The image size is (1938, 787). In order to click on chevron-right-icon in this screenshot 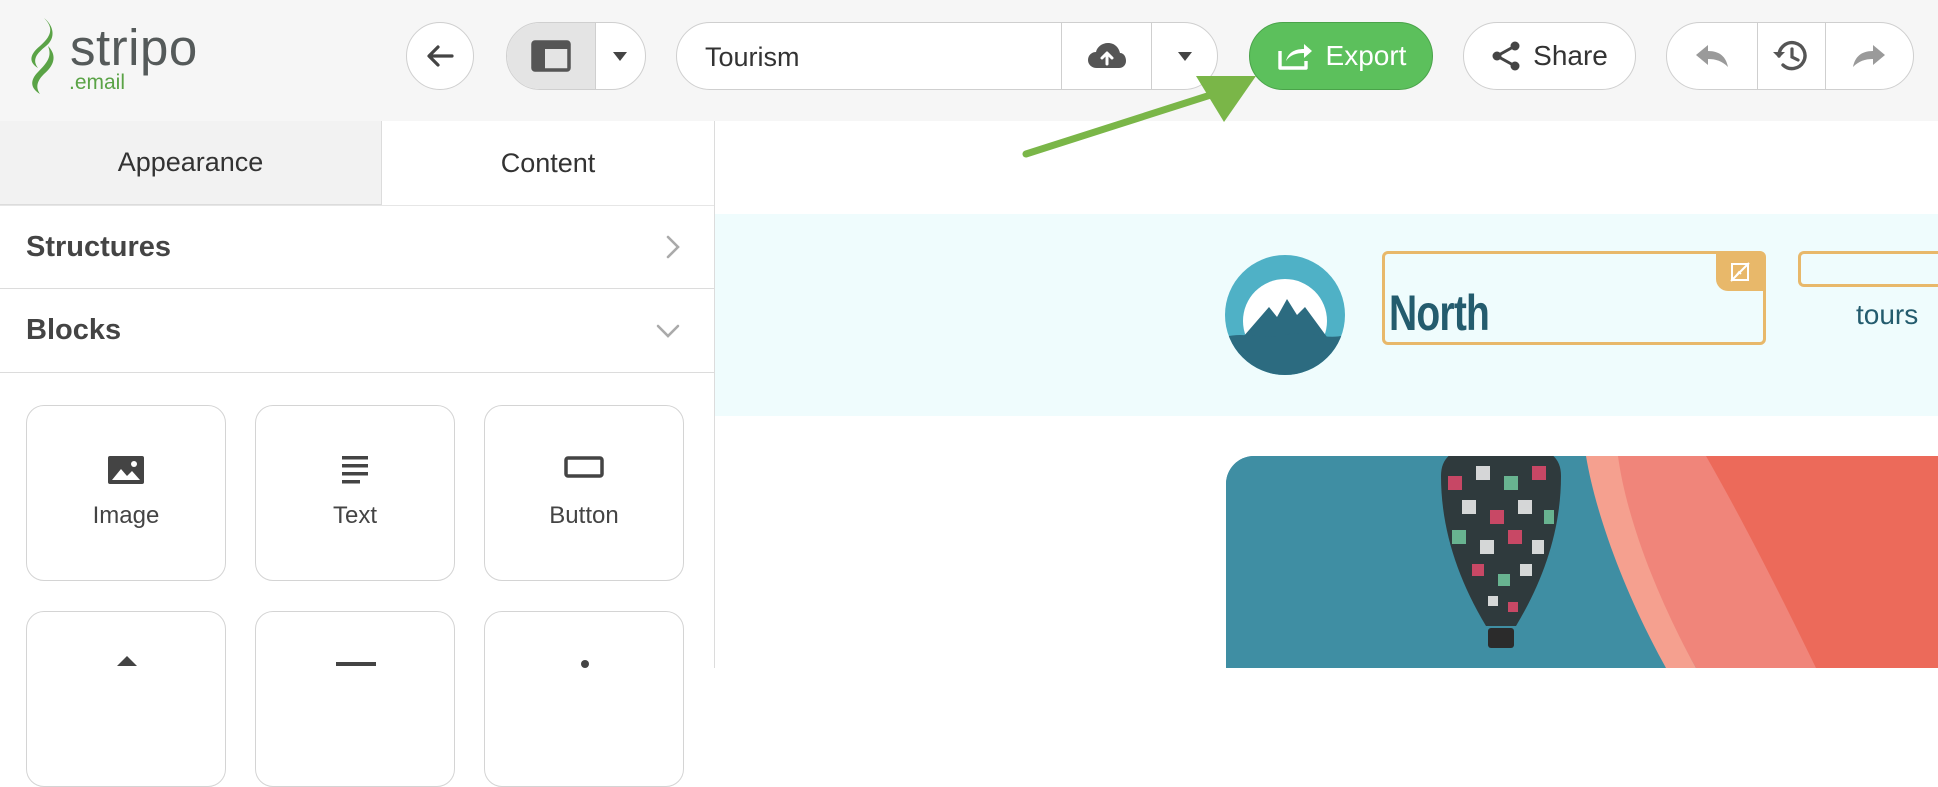, I will do `click(673, 247)`.